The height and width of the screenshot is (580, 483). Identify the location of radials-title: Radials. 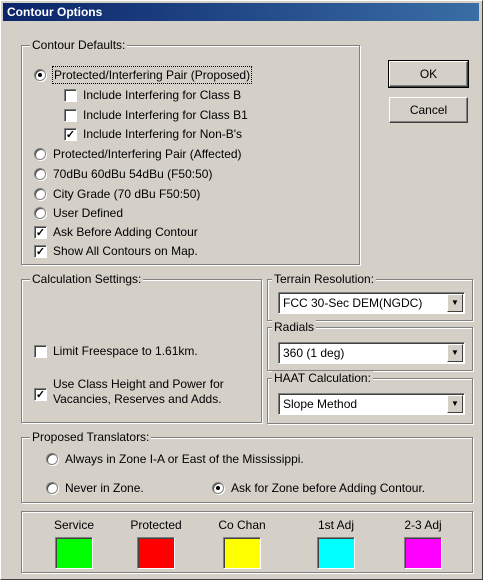
(294, 327).